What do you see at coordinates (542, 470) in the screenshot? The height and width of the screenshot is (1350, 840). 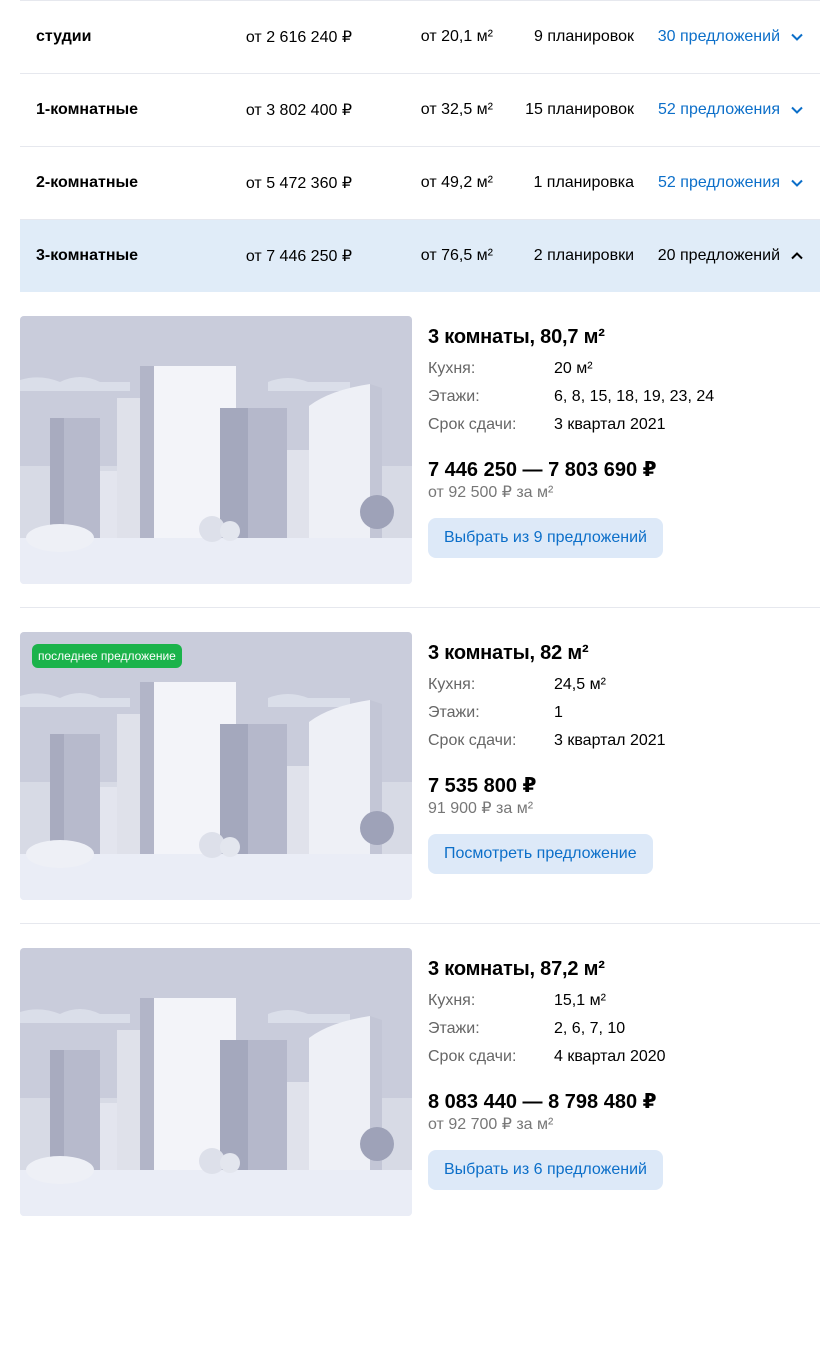 I see `price-range: 7 446 250 — 7 803 690 ₽` at bounding box center [542, 470].